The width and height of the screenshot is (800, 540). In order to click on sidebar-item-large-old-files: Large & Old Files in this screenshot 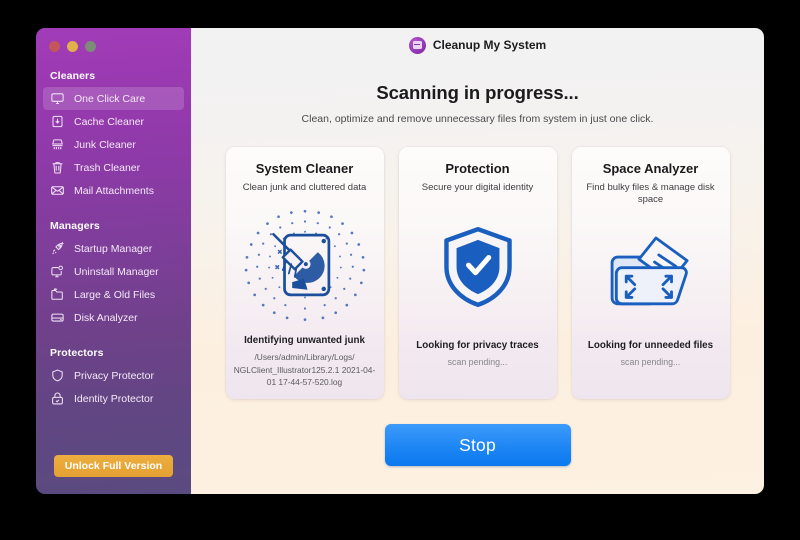, I will do `click(113, 294)`.